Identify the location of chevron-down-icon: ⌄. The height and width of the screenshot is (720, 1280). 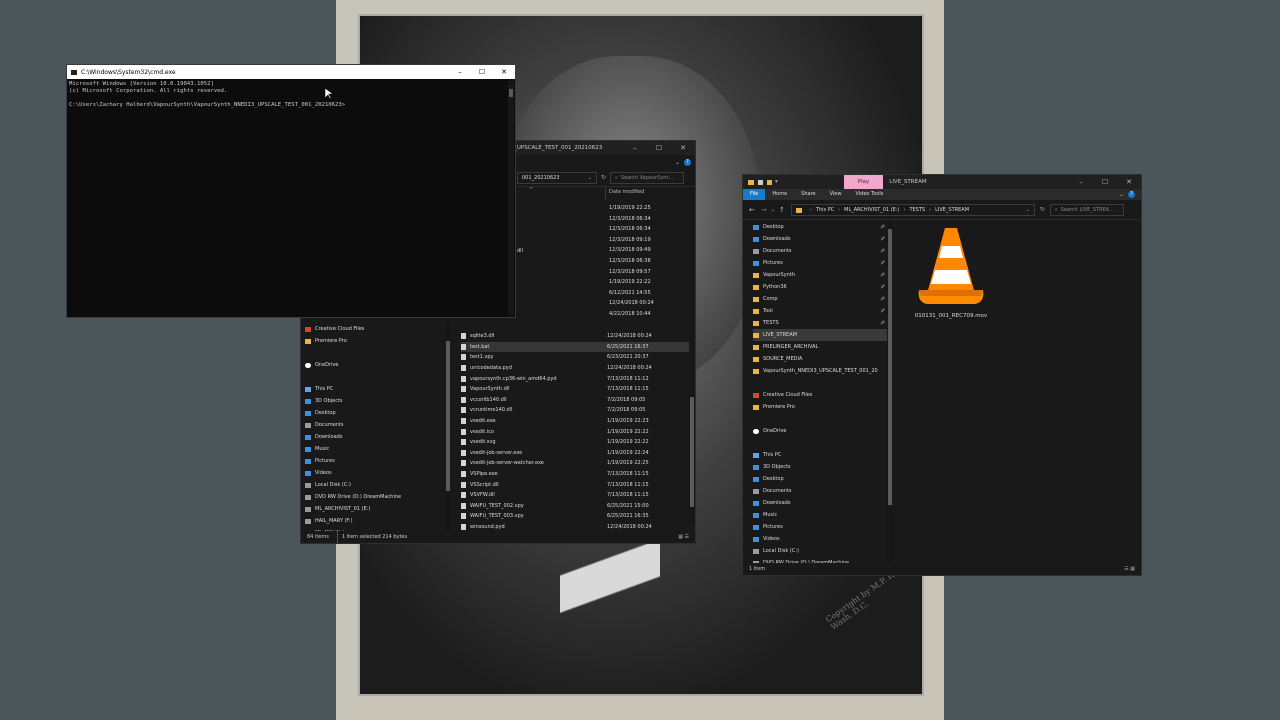
(590, 178).